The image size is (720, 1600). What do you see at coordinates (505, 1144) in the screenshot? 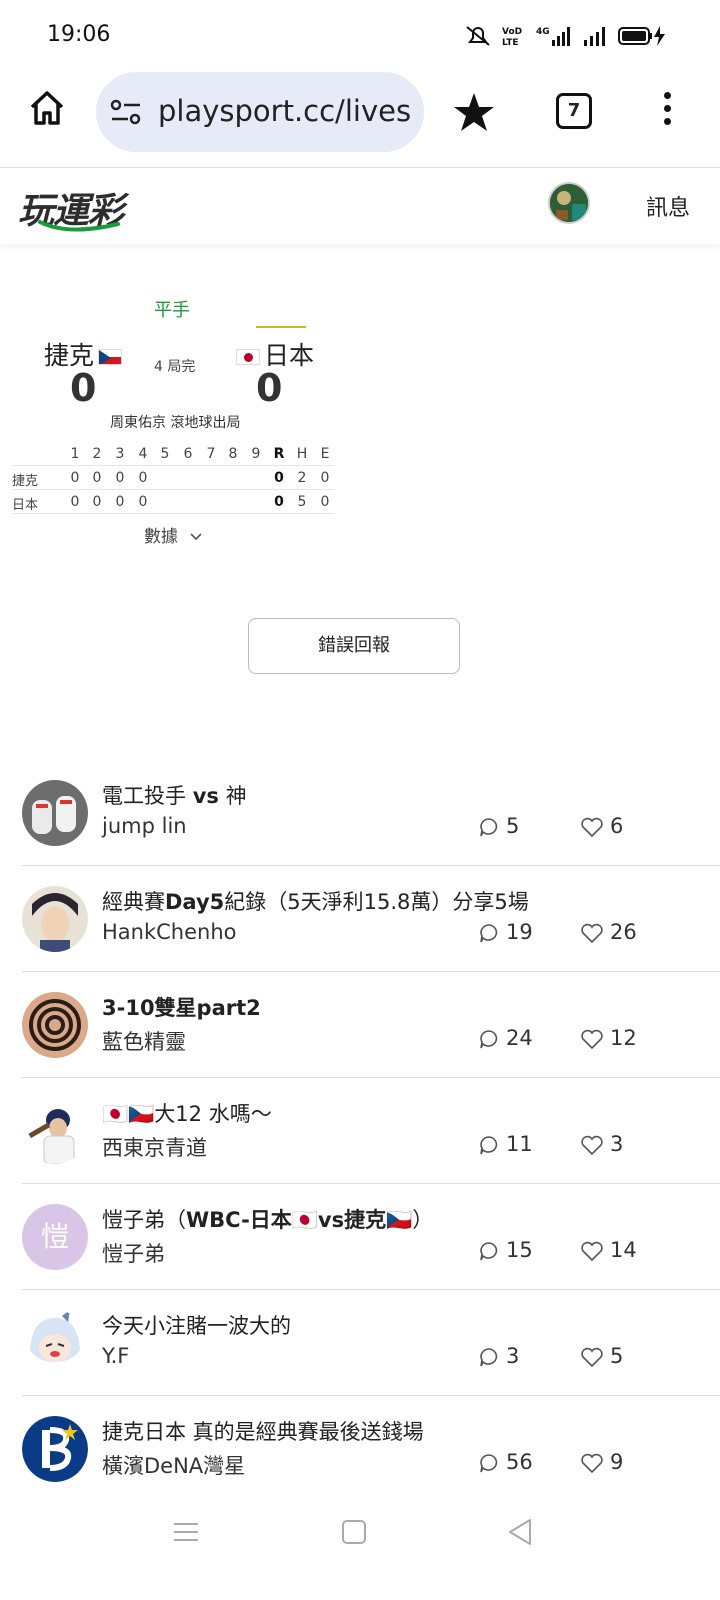
I see `comment-count: 11` at bounding box center [505, 1144].